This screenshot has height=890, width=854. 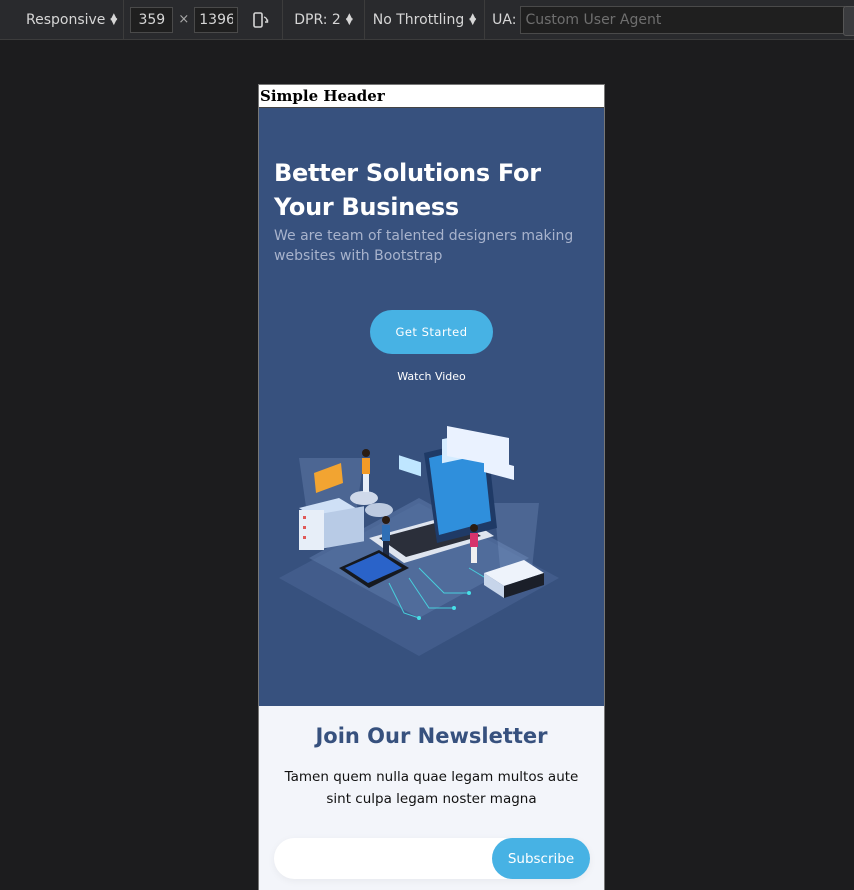 I want to click on site-header: Simple Header, so click(x=431, y=96).